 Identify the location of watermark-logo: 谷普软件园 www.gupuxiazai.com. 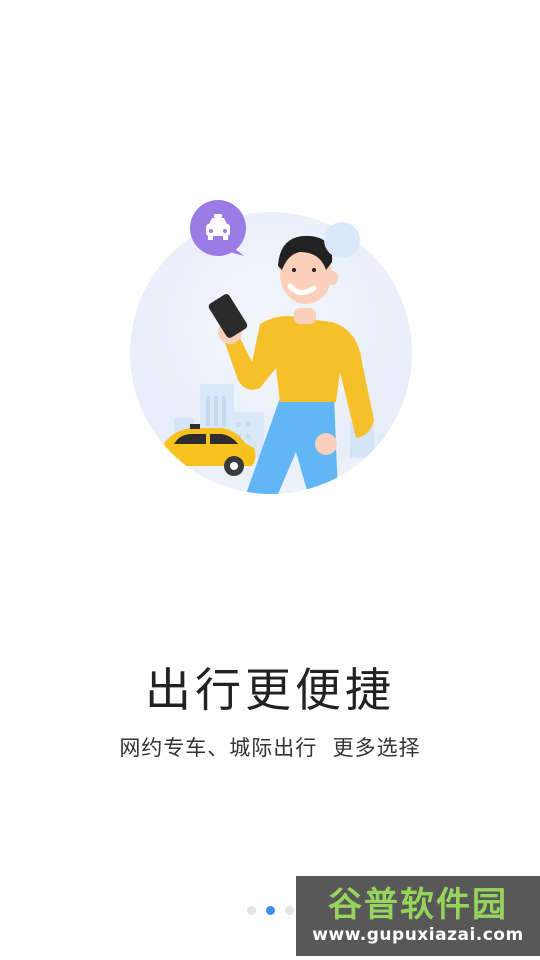
(418, 916).